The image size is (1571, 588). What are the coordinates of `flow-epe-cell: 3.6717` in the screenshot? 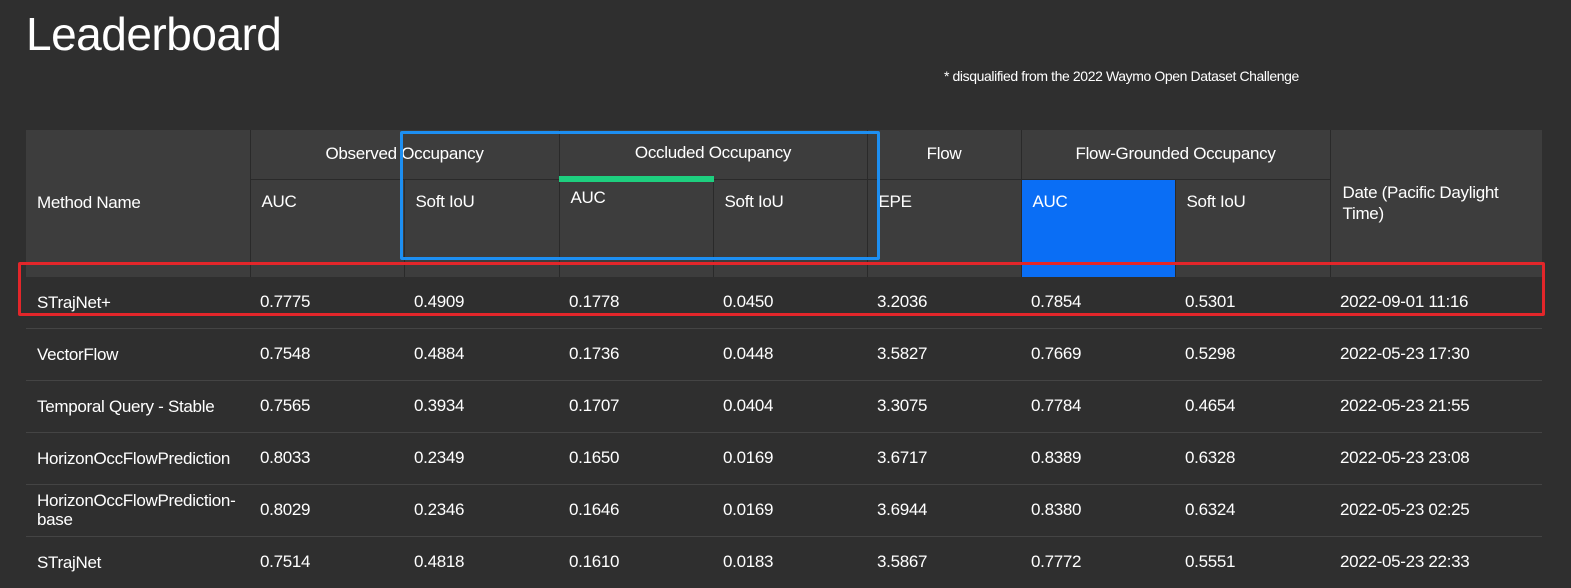 It's located at (944, 457).